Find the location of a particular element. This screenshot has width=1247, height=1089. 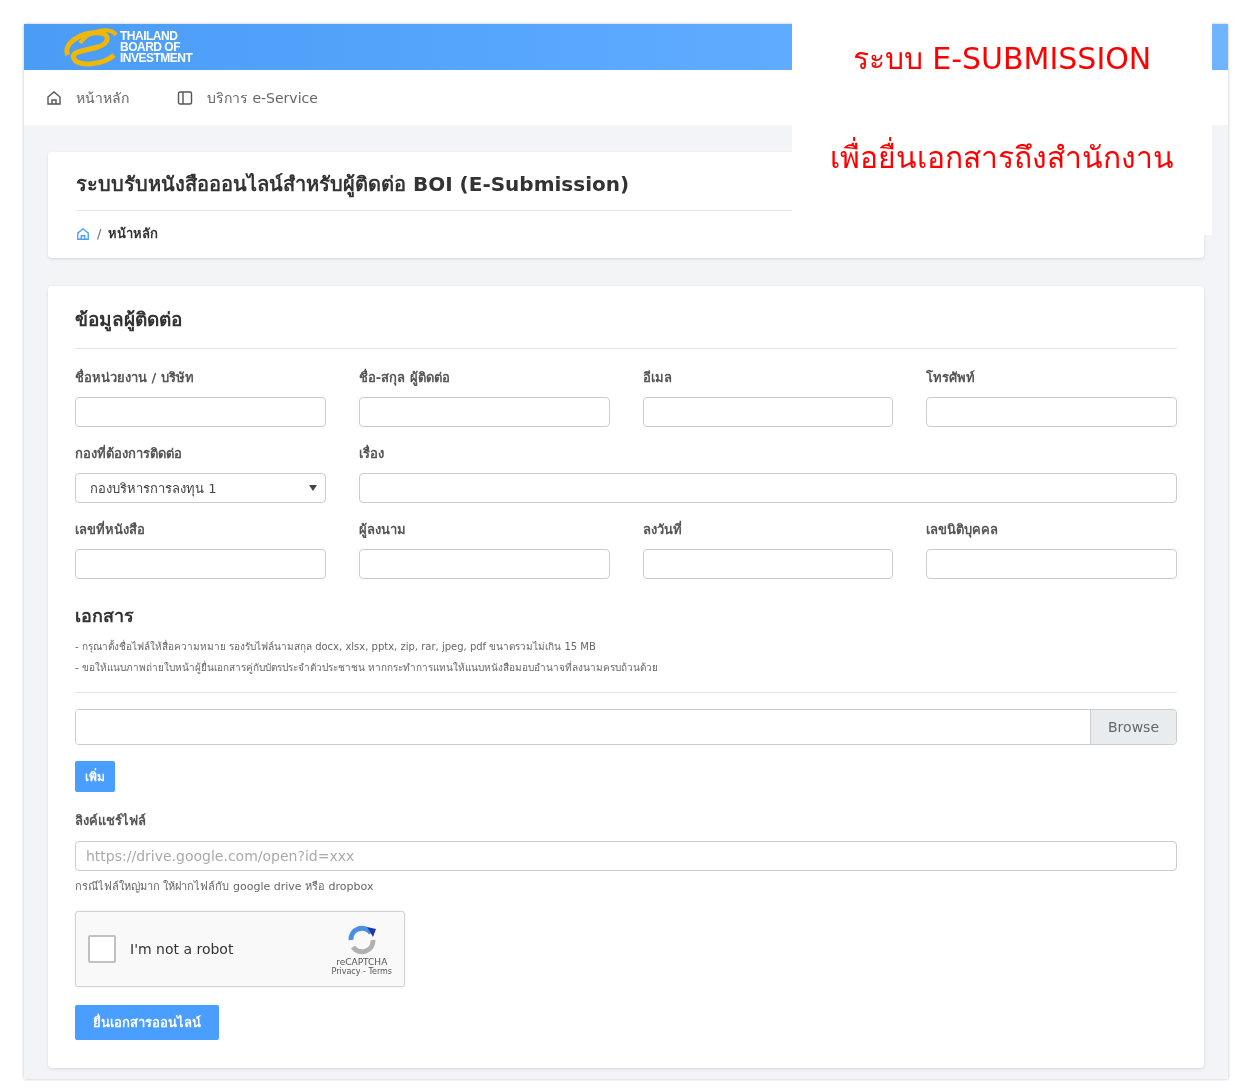

field-label: อีเมล is located at coordinates (657, 378).